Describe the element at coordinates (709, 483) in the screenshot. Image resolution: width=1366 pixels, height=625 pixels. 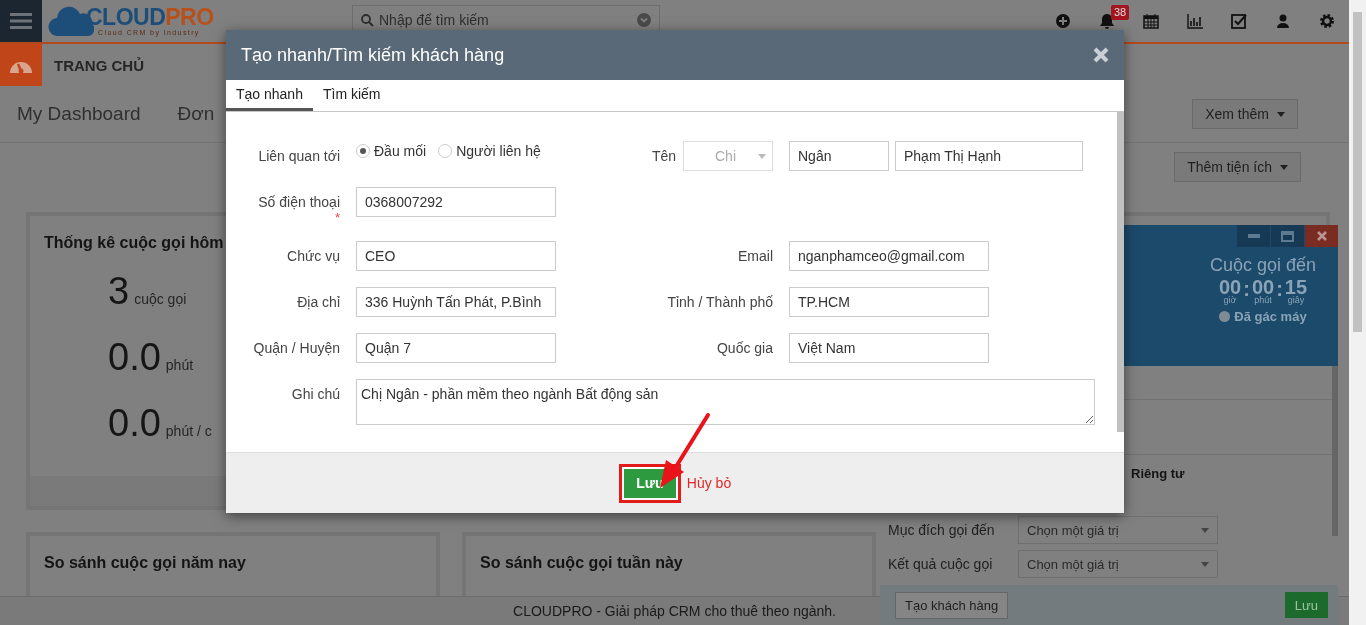
I see `cancel-link: Hủy bỏ` at that location.